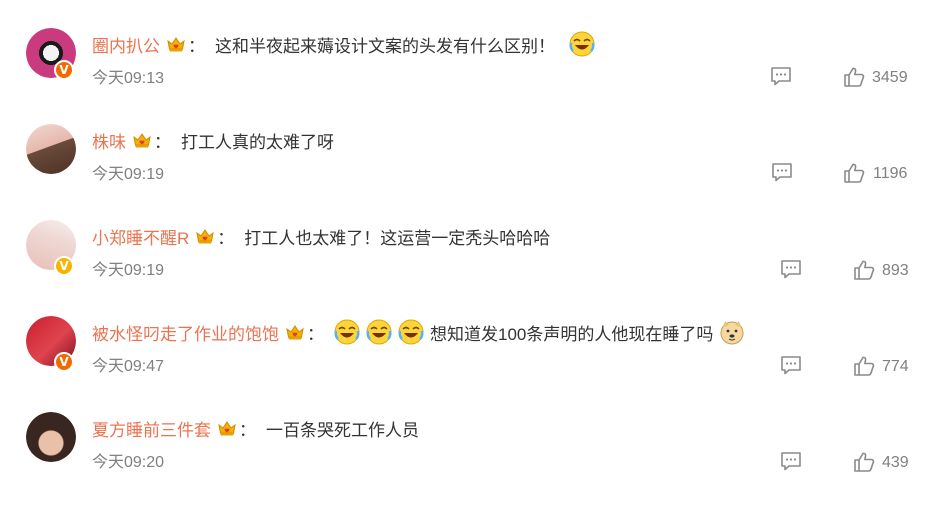 The image size is (939, 508). Describe the element at coordinates (895, 366) in the screenshot. I see `like-count: 774` at that location.